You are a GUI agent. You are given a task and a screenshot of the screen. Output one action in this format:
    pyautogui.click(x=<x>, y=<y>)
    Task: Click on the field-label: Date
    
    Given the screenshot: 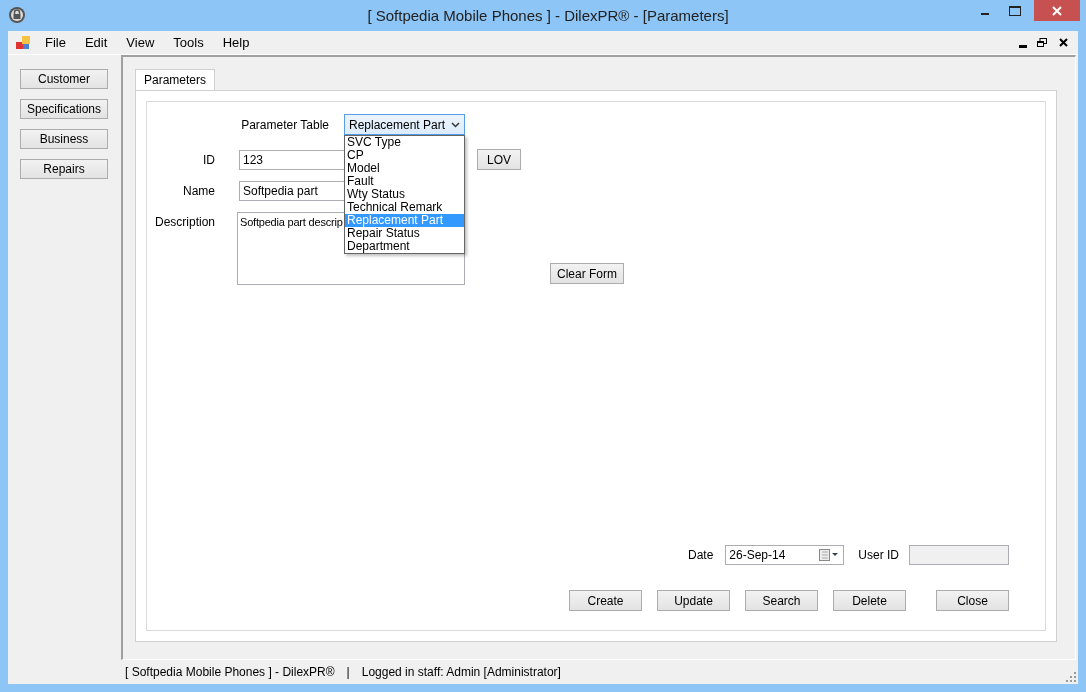 What is the action you would take?
    pyautogui.click(x=700, y=555)
    